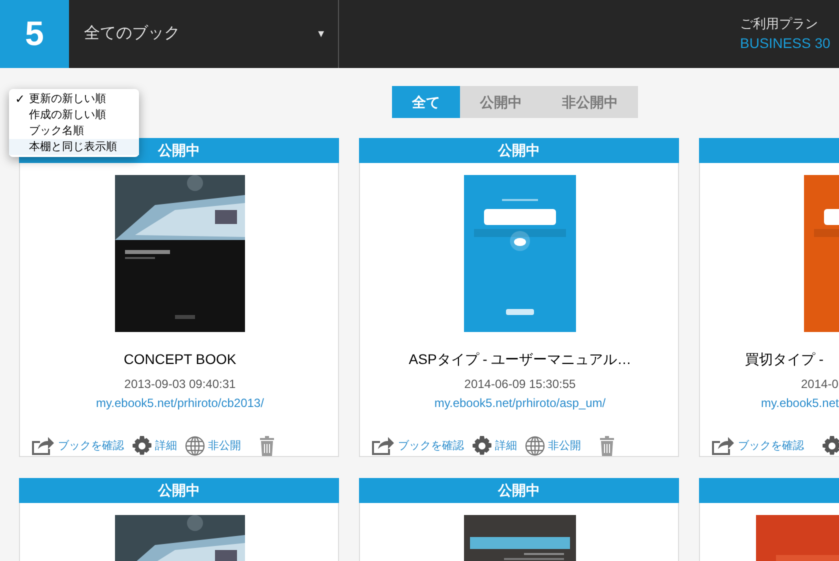 Image resolution: width=839 pixels, height=561 pixels. What do you see at coordinates (426, 102) in the screenshot?
I see `filter-tab: 全て` at bounding box center [426, 102].